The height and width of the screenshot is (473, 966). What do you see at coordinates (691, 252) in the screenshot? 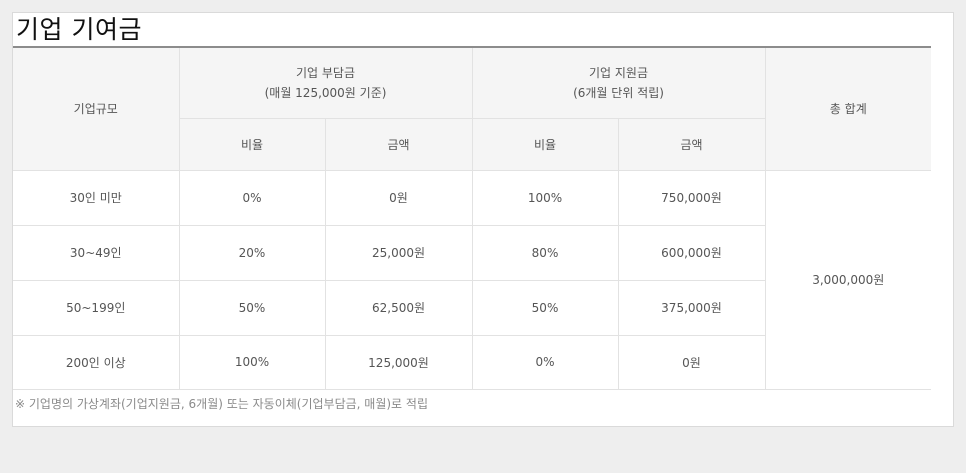
I see `cell-support-amount: 600,000원` at bounding box center [691, 252].